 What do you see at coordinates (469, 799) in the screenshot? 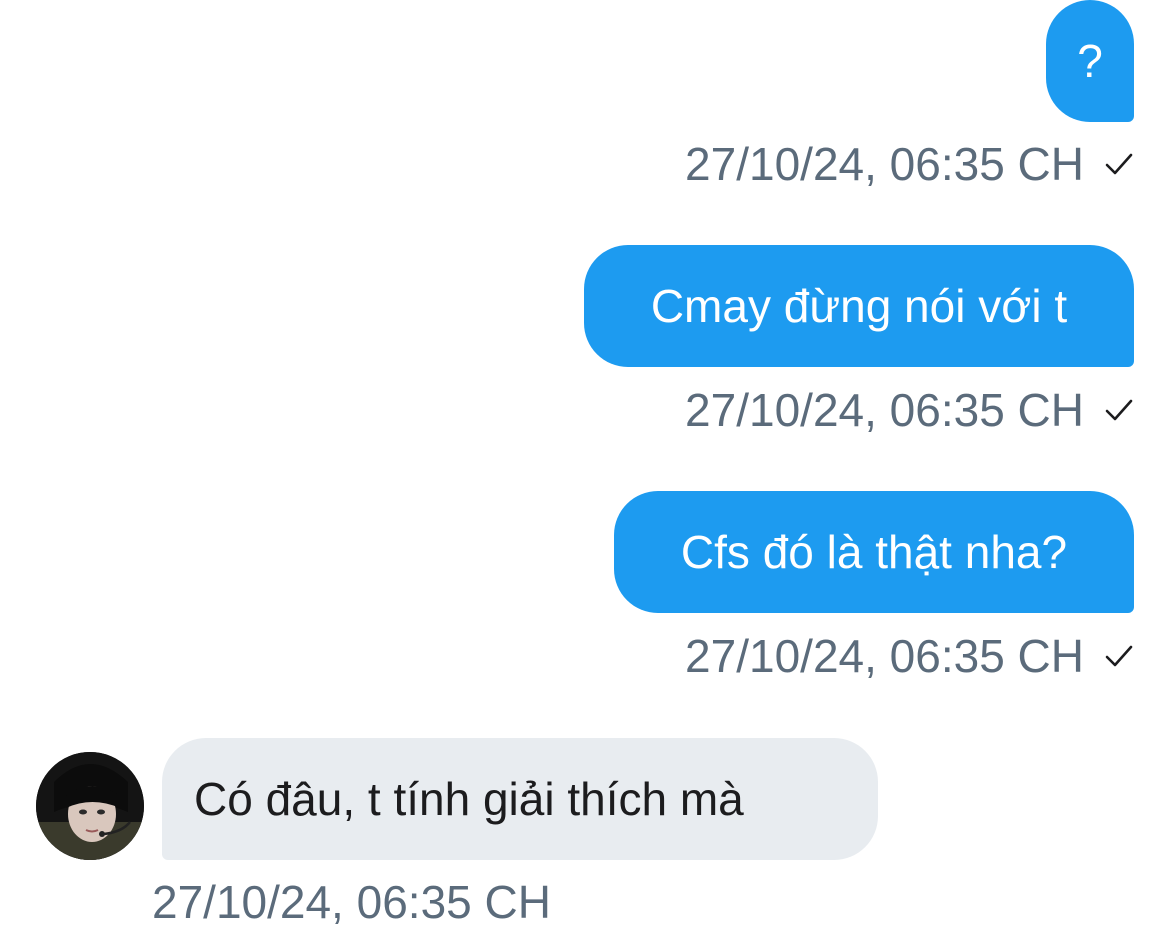
I see `message-text: Có đâu, t tính giải thích mà` at bounding box center [469, 799].